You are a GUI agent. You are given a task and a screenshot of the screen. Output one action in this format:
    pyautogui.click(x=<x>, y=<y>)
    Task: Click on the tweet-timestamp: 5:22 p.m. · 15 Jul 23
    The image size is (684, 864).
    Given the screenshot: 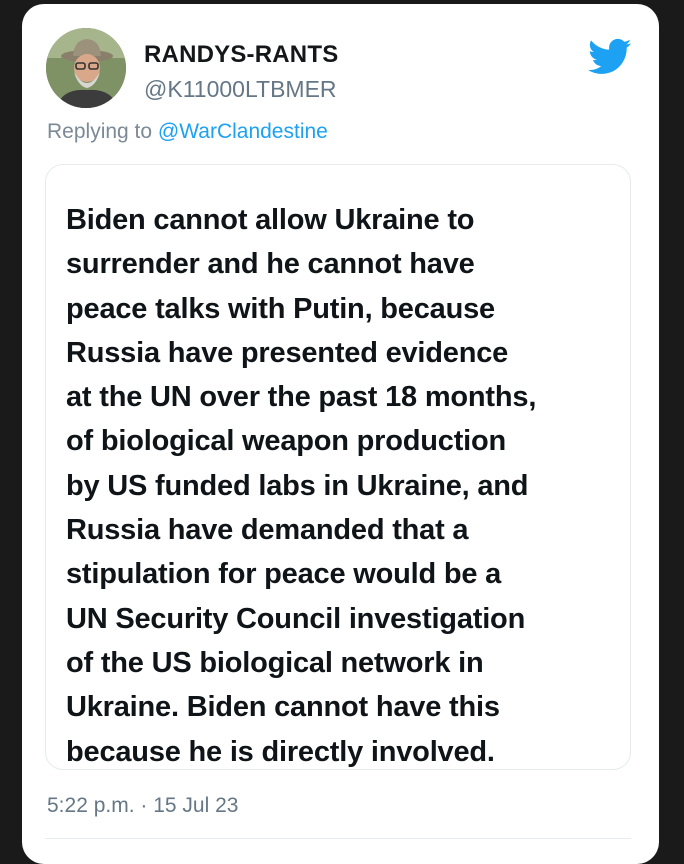 What is the action you would take?
    pyautogui.click(x=142, y=806)
    